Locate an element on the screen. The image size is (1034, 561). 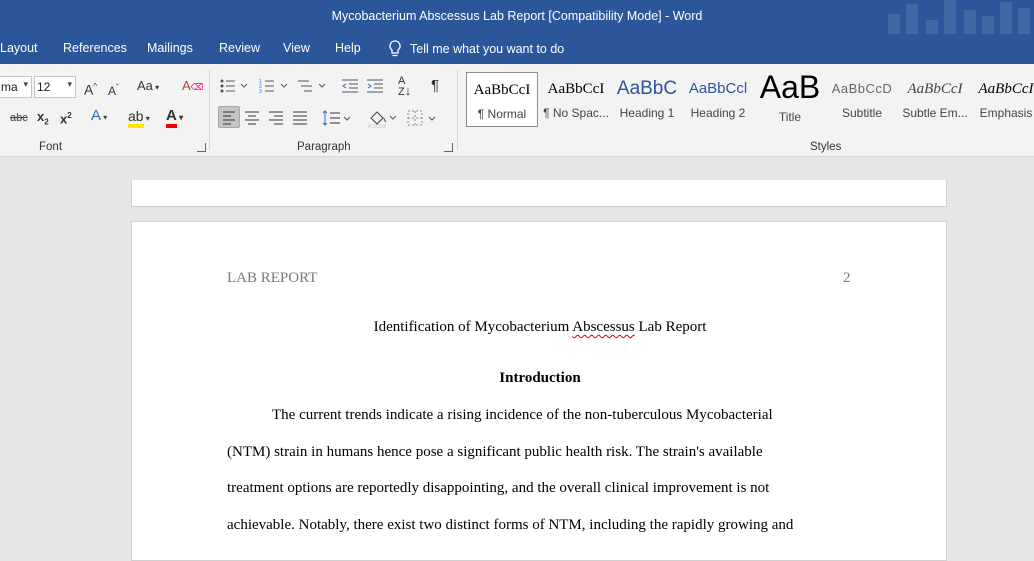
numbering-icon: 123 is located at coordinates (274, 86).